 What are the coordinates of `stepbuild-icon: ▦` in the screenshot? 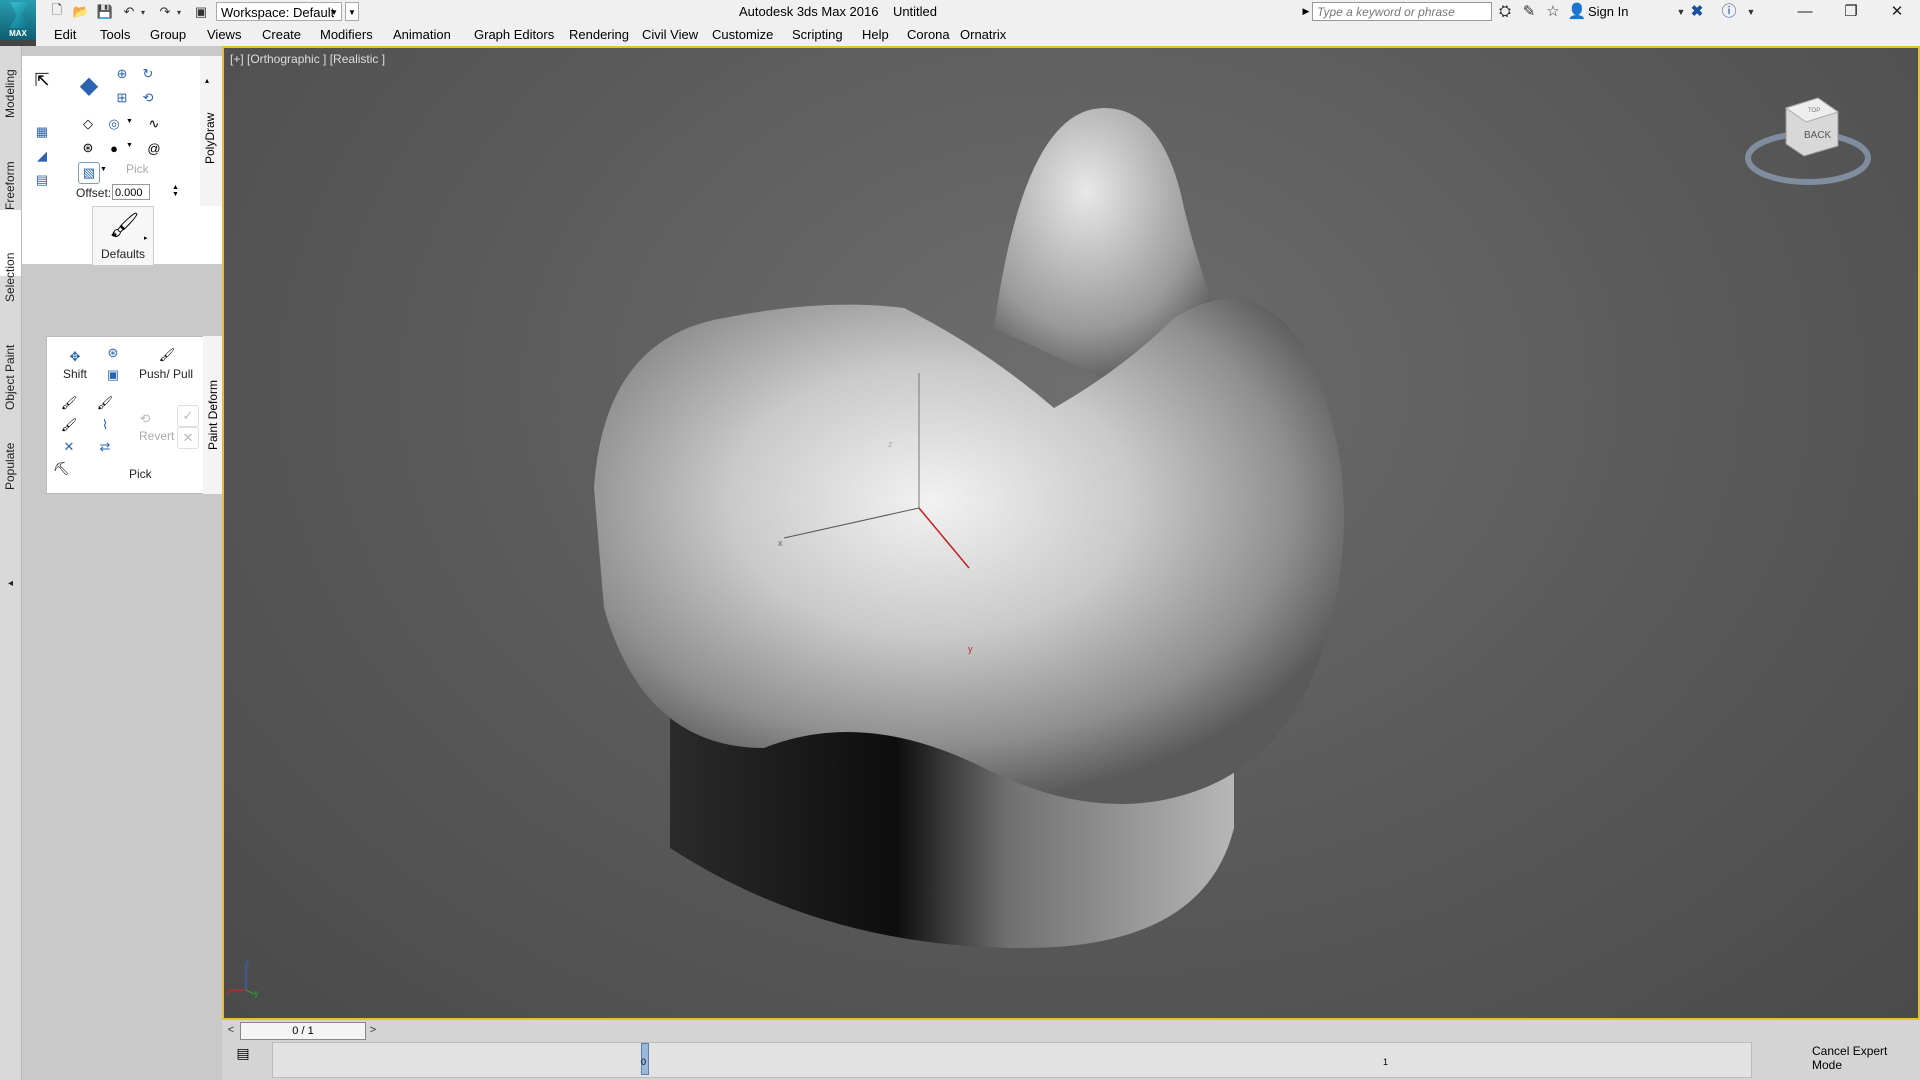 It's located at (42, 132).